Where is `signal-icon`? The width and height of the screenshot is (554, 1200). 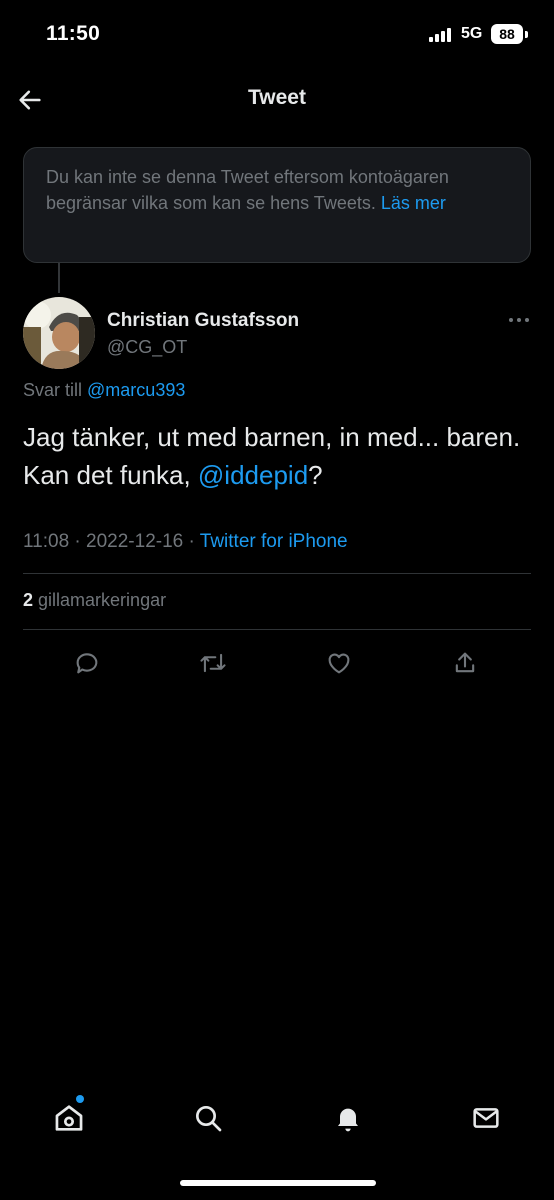 signal-icon is located at coordinates (442, 34).